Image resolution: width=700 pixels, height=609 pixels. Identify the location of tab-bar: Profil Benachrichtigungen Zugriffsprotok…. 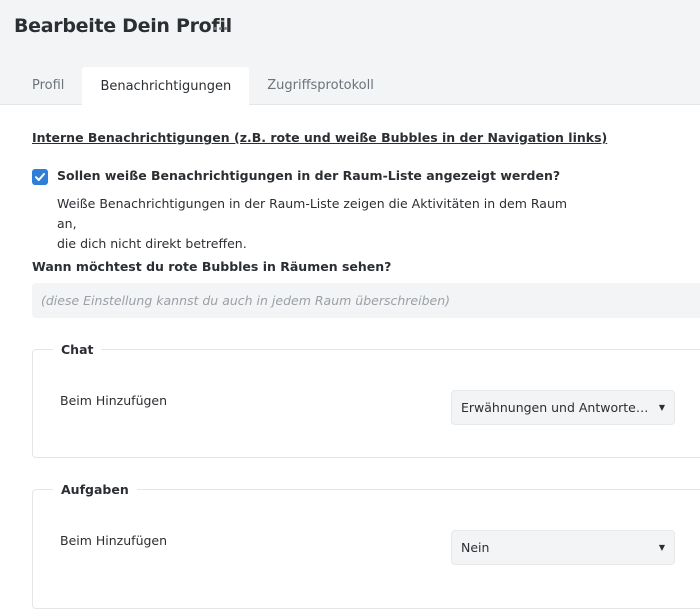
(203, 86).